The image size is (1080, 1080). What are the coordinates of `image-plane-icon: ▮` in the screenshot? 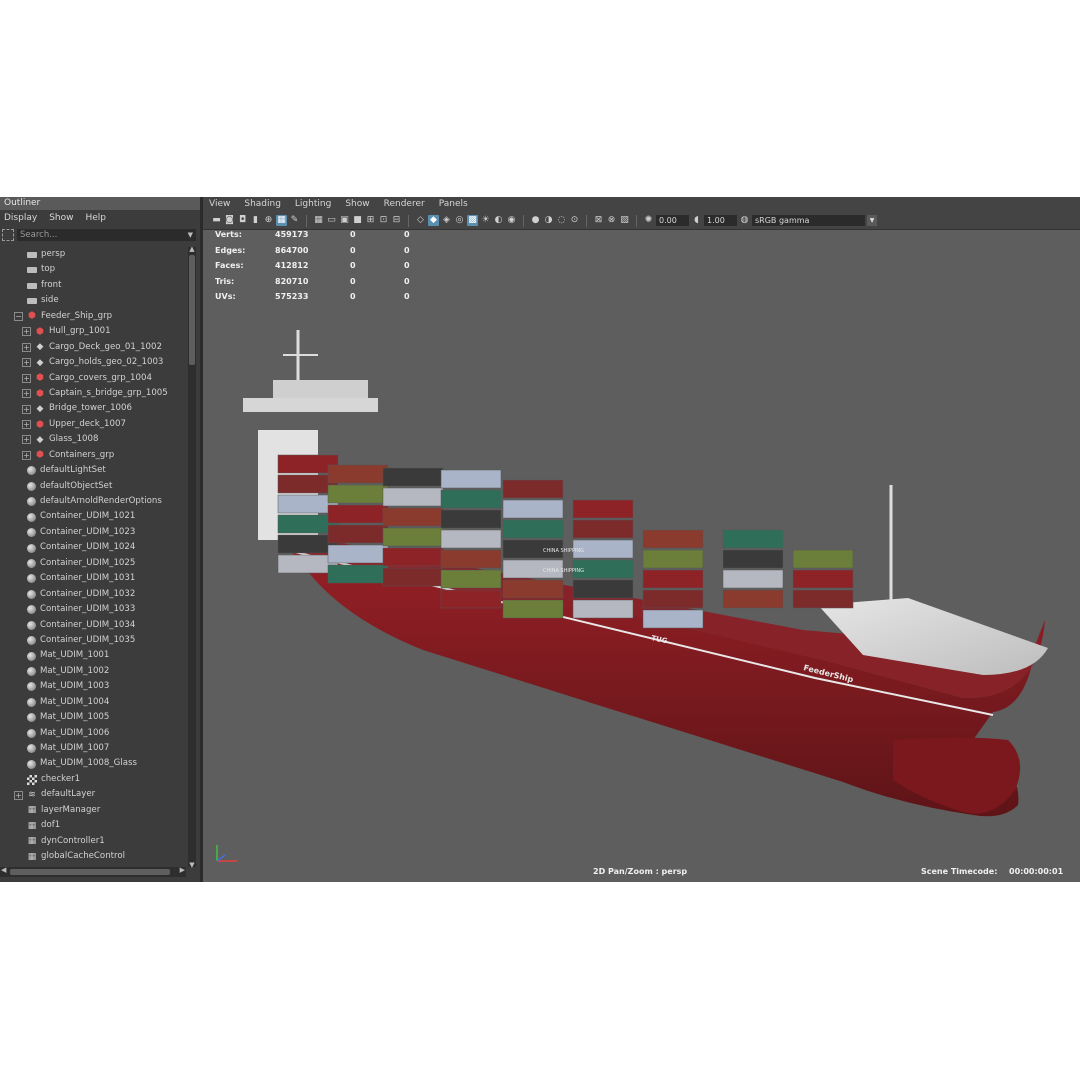 It's located at (255, 220).